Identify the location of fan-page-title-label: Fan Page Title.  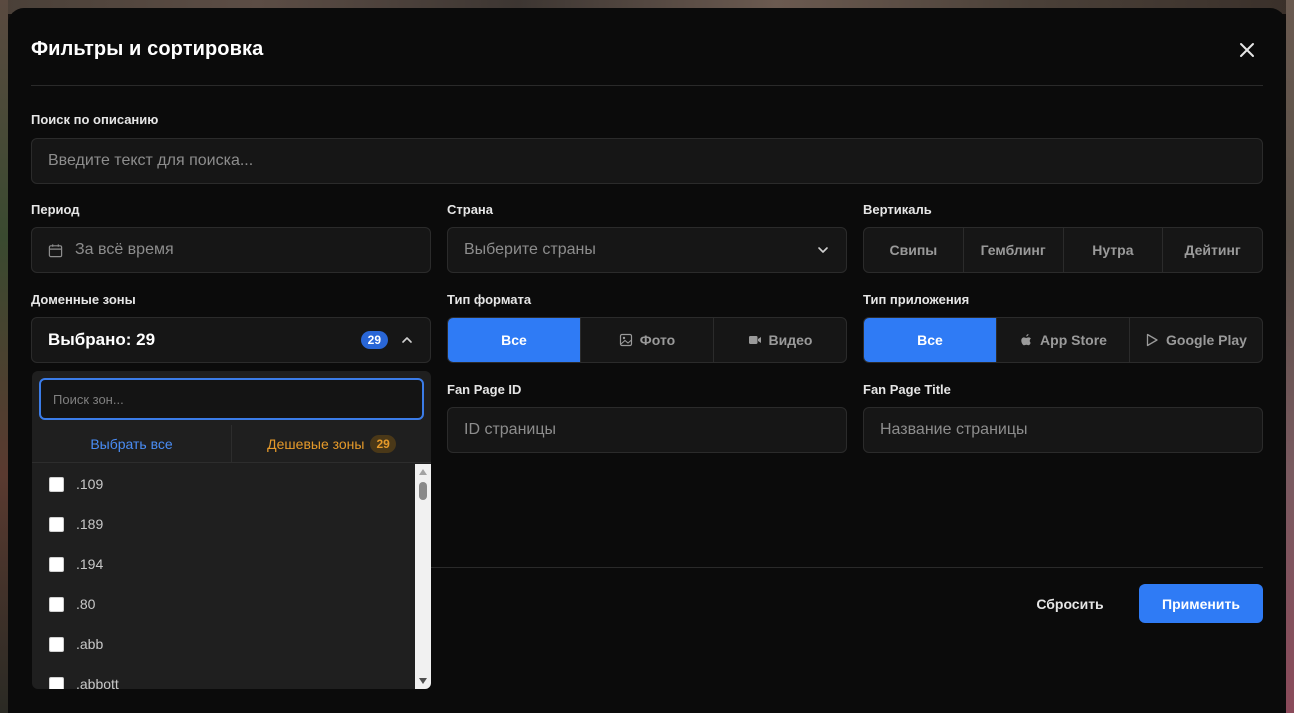
(907, 389).